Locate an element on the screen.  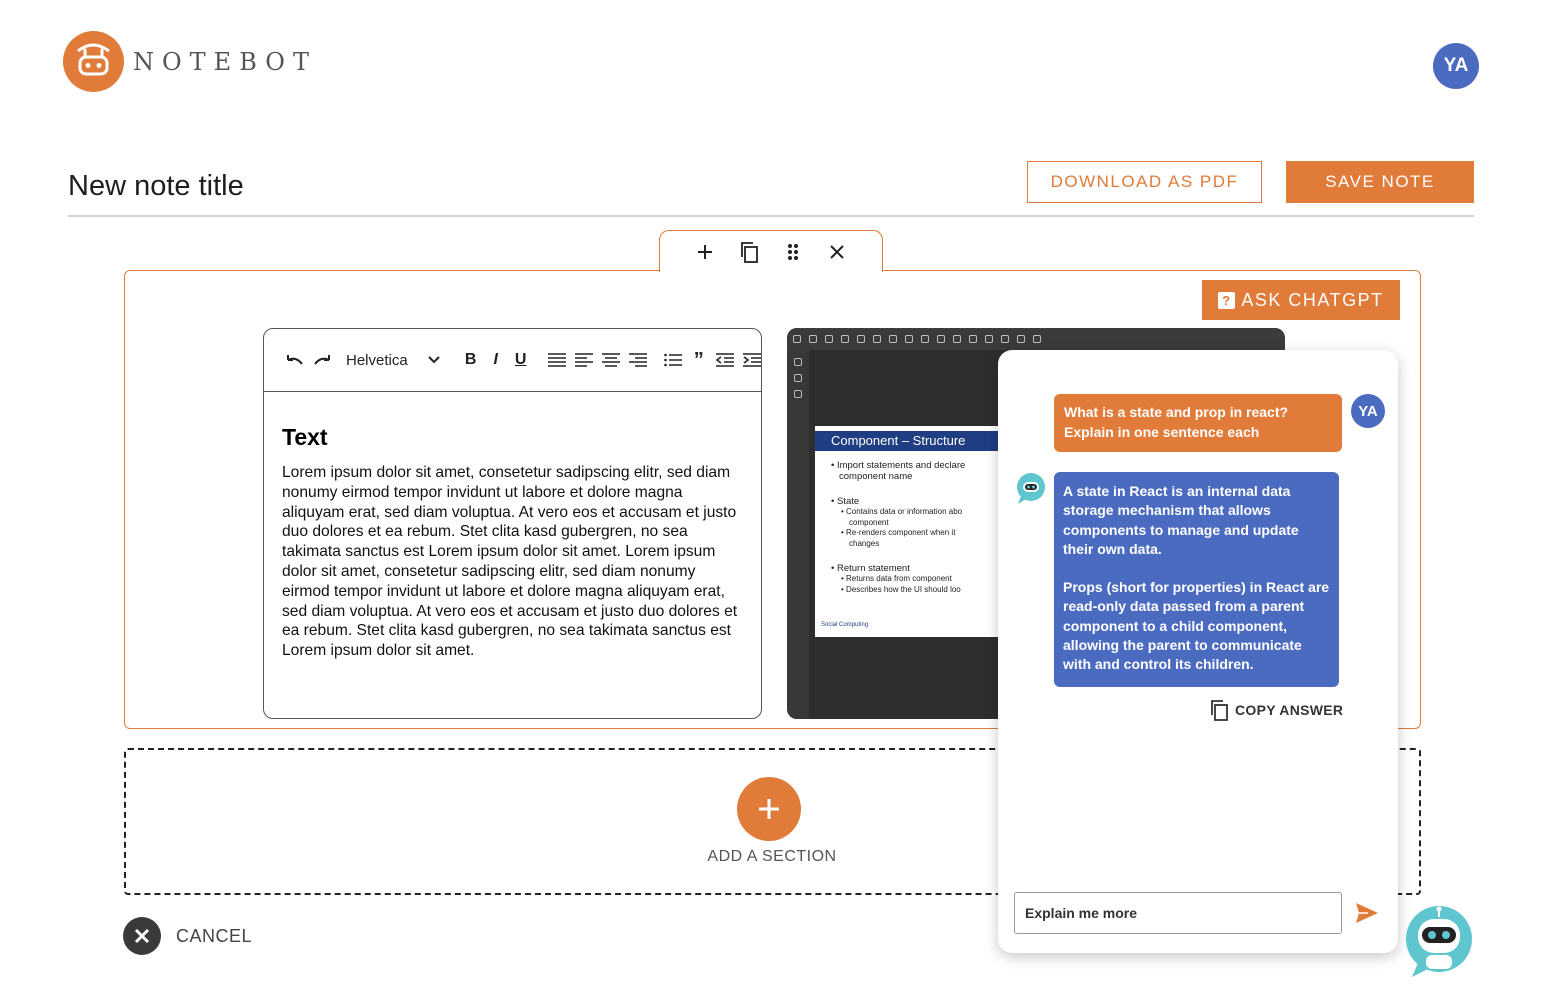
save-note-button: SAVE NOTE is located at coordinates (1380, 182).